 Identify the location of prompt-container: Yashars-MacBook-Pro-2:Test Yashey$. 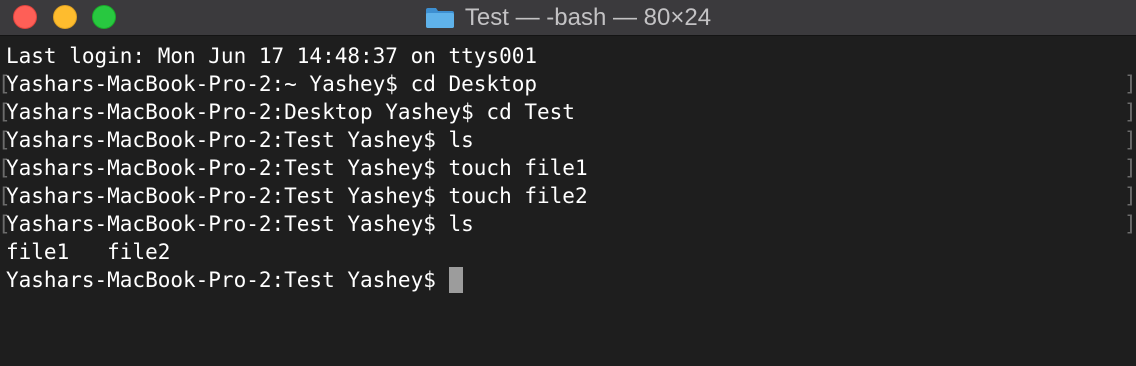
(234, 280).